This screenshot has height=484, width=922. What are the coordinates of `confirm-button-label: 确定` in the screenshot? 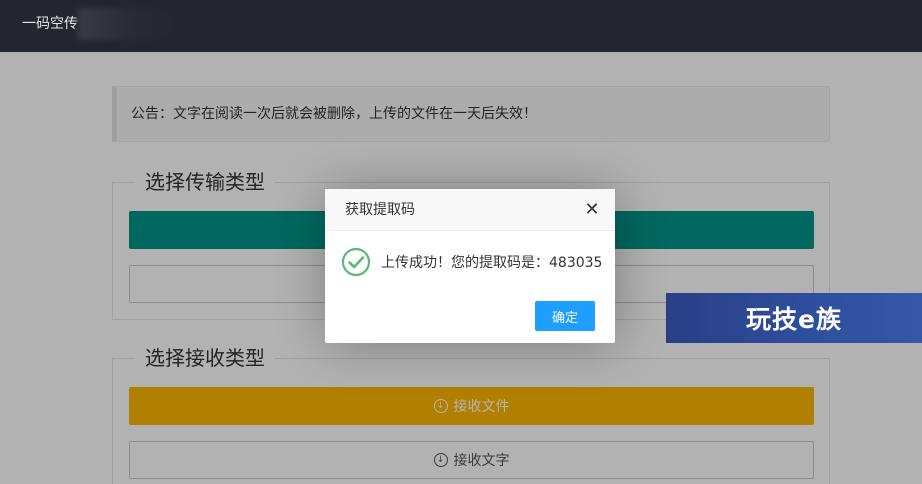 It's located at (564, 318).